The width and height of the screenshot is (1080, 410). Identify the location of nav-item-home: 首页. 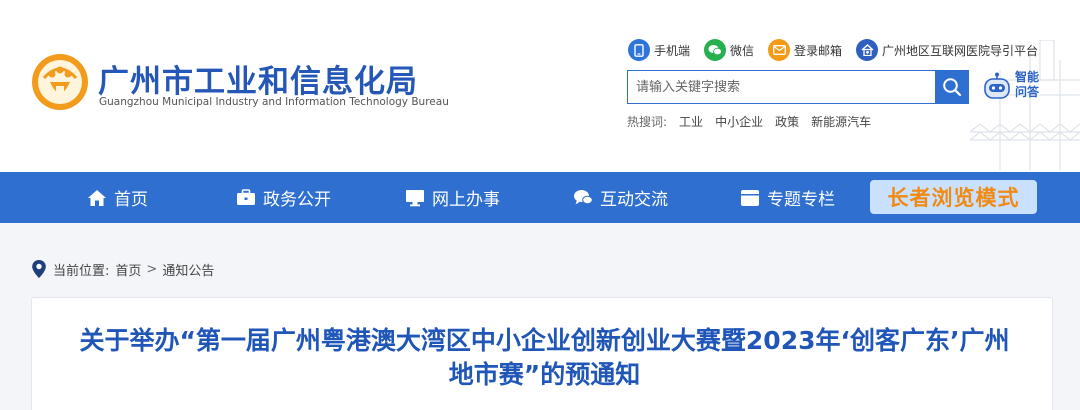
(117, 197).